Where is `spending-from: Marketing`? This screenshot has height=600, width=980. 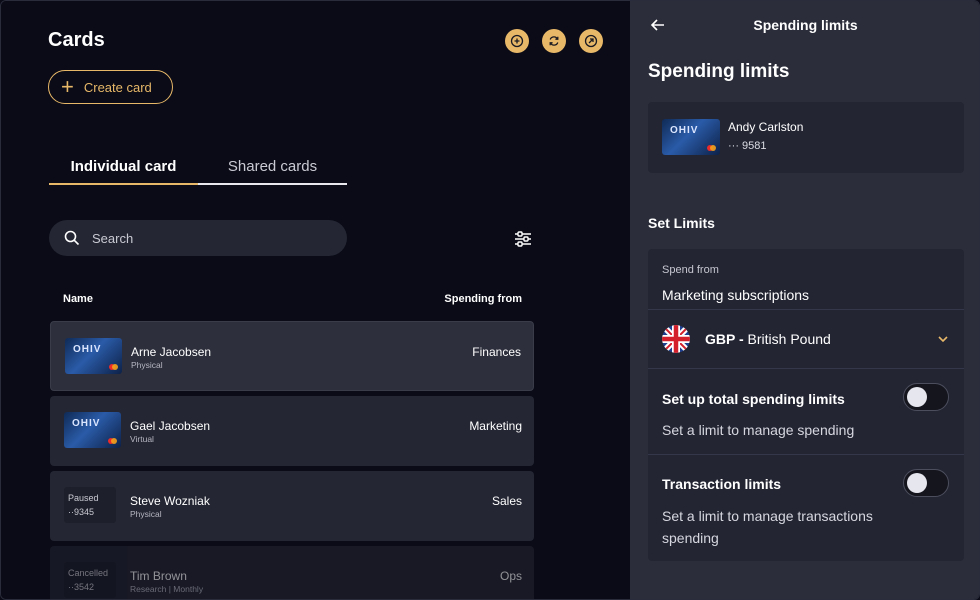
spending-from: Marketing is located at coordinates (495, 426).